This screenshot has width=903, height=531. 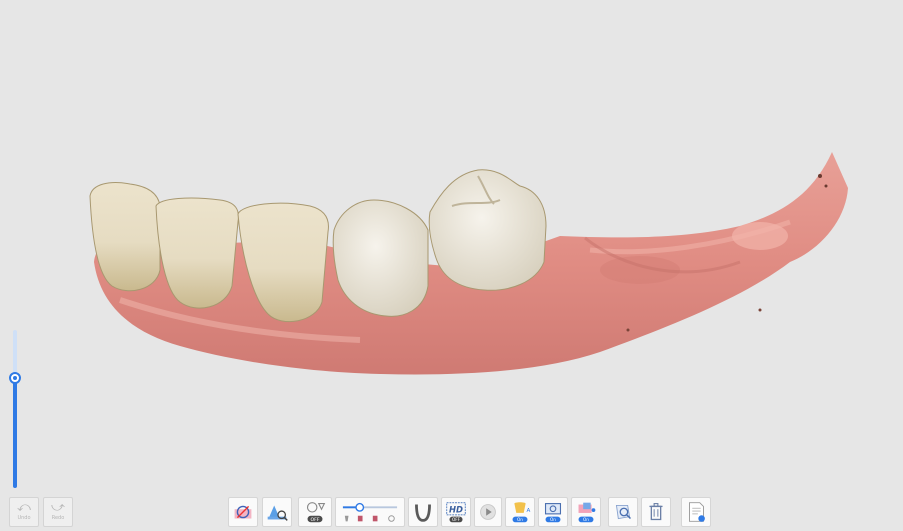 I want to click on ai-tooth-button: A On, so click(x=520, y=512).